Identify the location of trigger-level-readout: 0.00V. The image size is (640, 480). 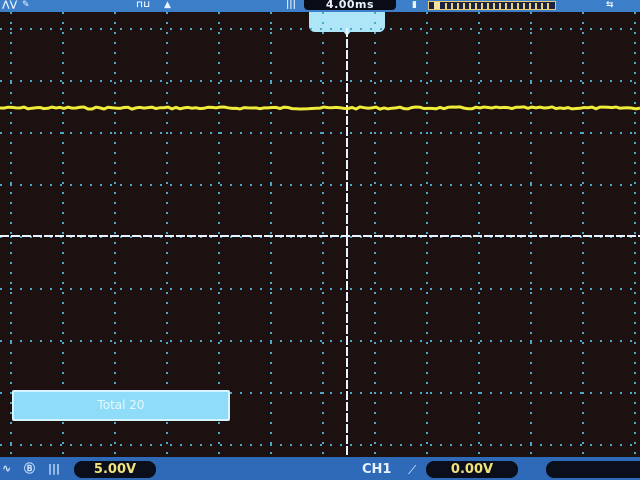
(472, 469).